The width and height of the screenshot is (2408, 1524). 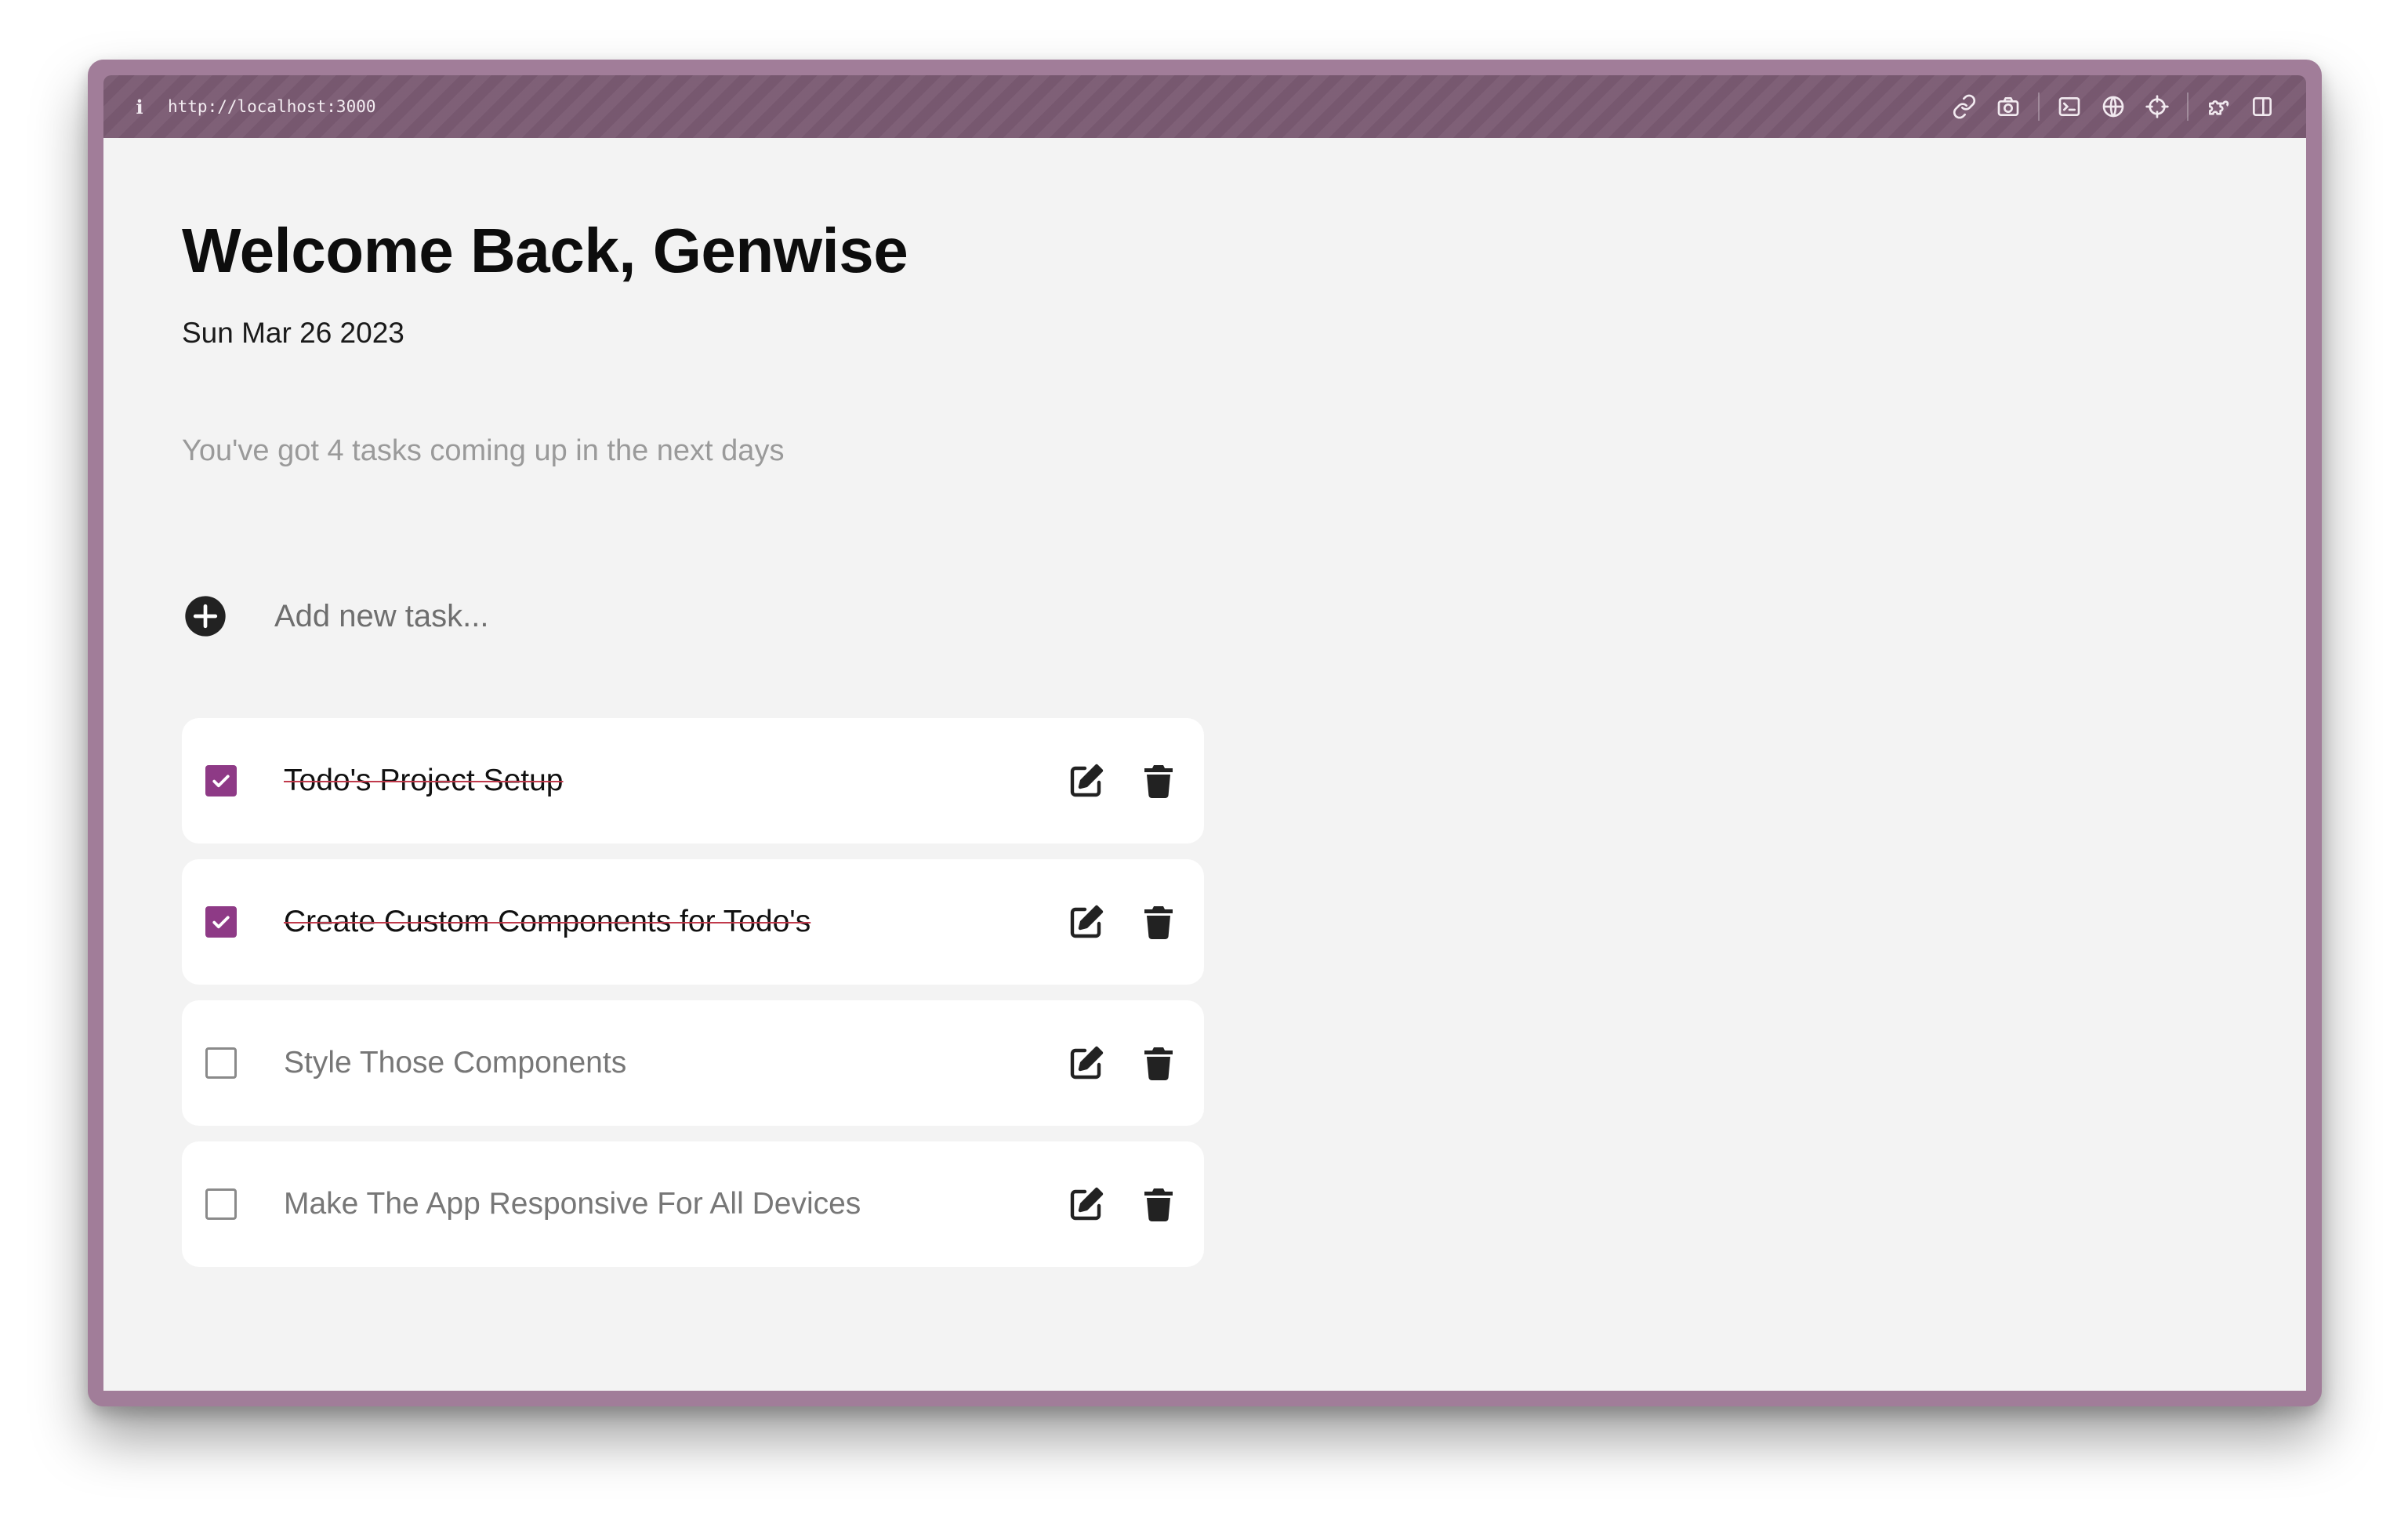 I want to click on extension-icon, so click(x=2218, y=107).